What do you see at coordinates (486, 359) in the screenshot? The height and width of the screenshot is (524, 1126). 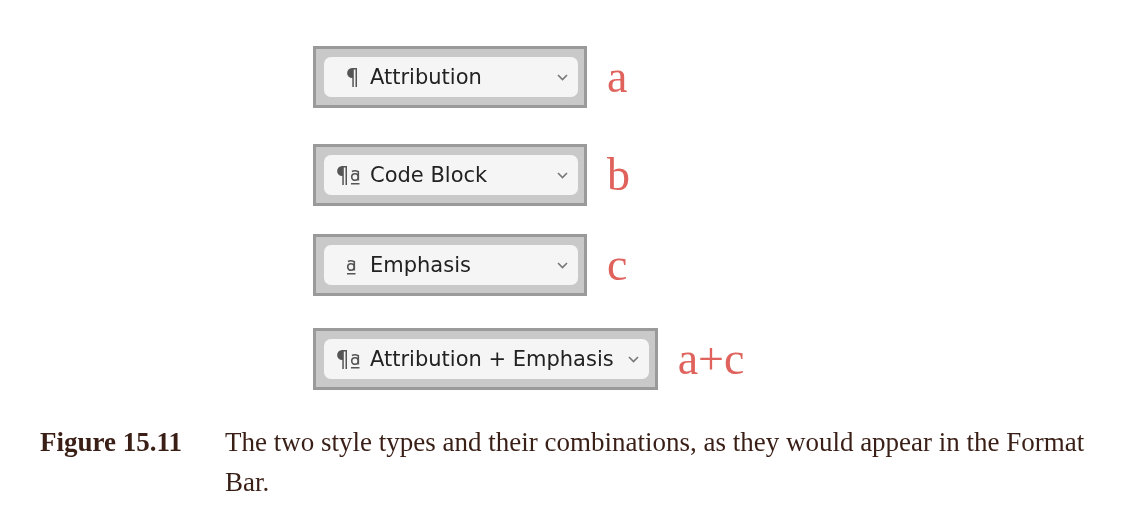 I see `style-dropdown: Attribution + Emphasis` at bounding box center [486, 359].